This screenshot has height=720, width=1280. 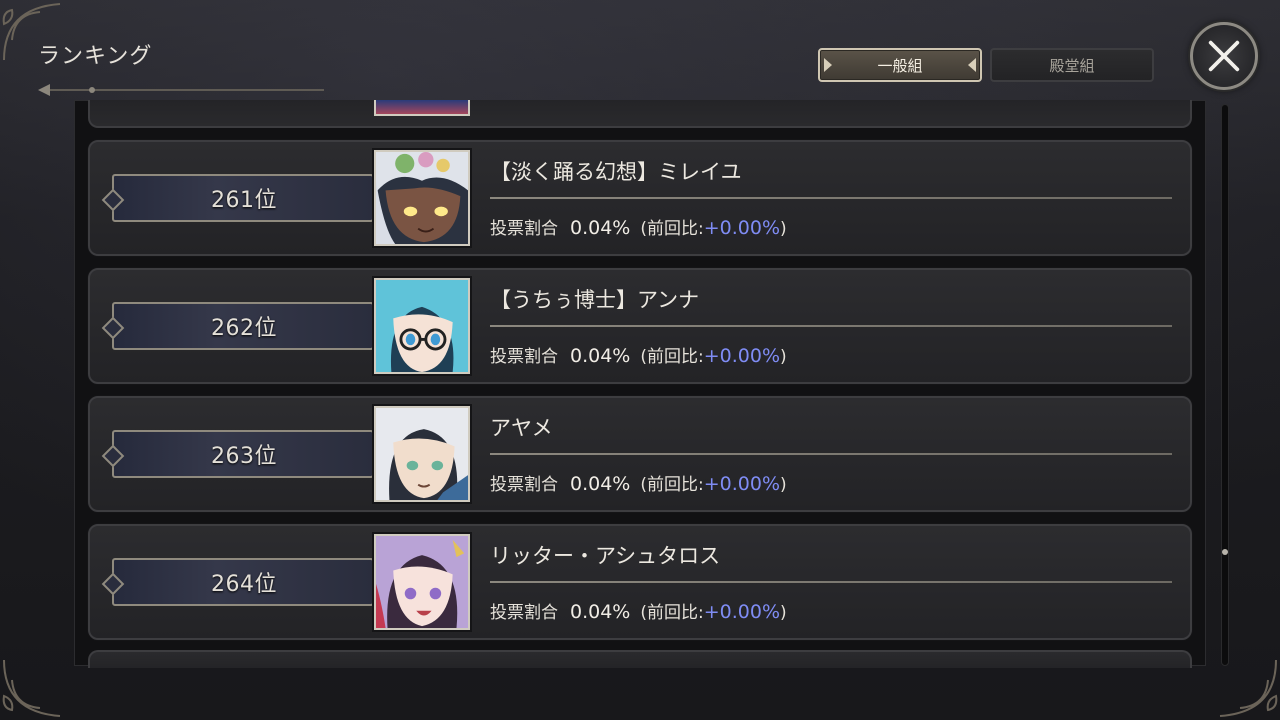 I want to click on close-icon, so click(x=1224, y=56).